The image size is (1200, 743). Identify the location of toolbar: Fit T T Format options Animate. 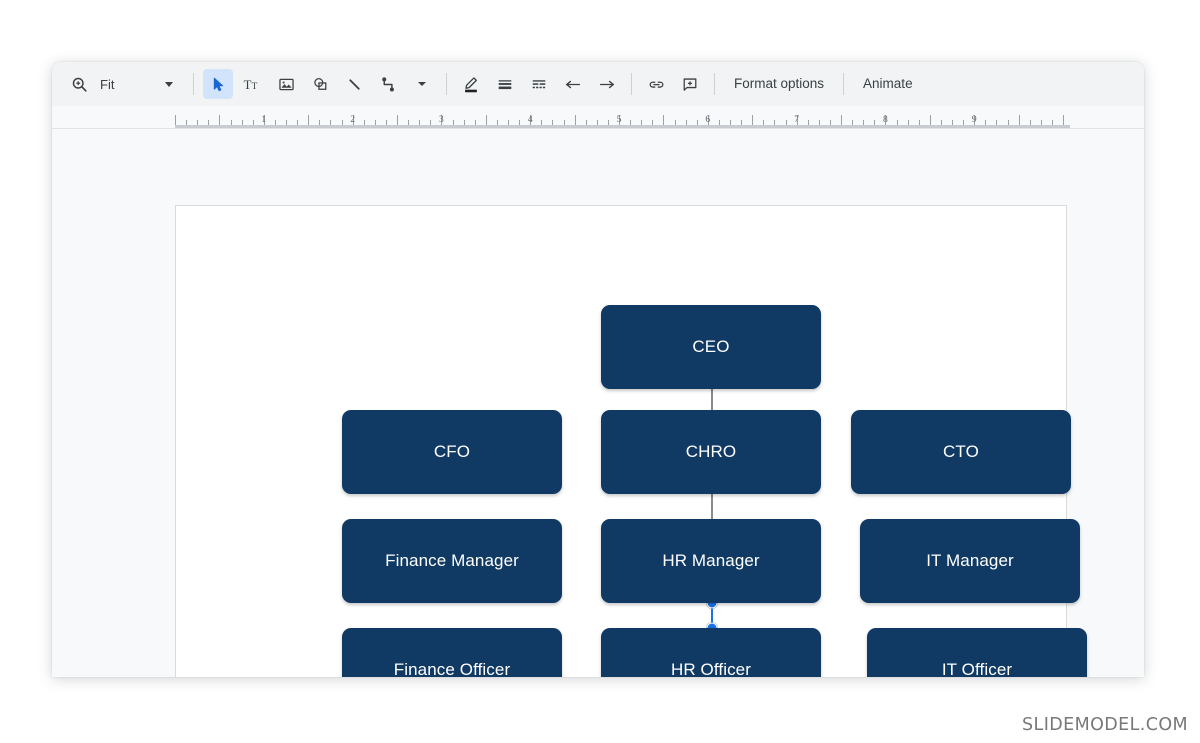
(598, 84).